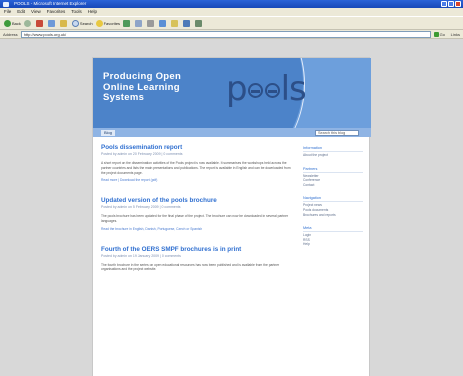 This screenshot has width=463, height=376. What do you see at coordinates (457, 34) in the screenshot?
I see `links-label: Links` at bounding box center [457, 34].